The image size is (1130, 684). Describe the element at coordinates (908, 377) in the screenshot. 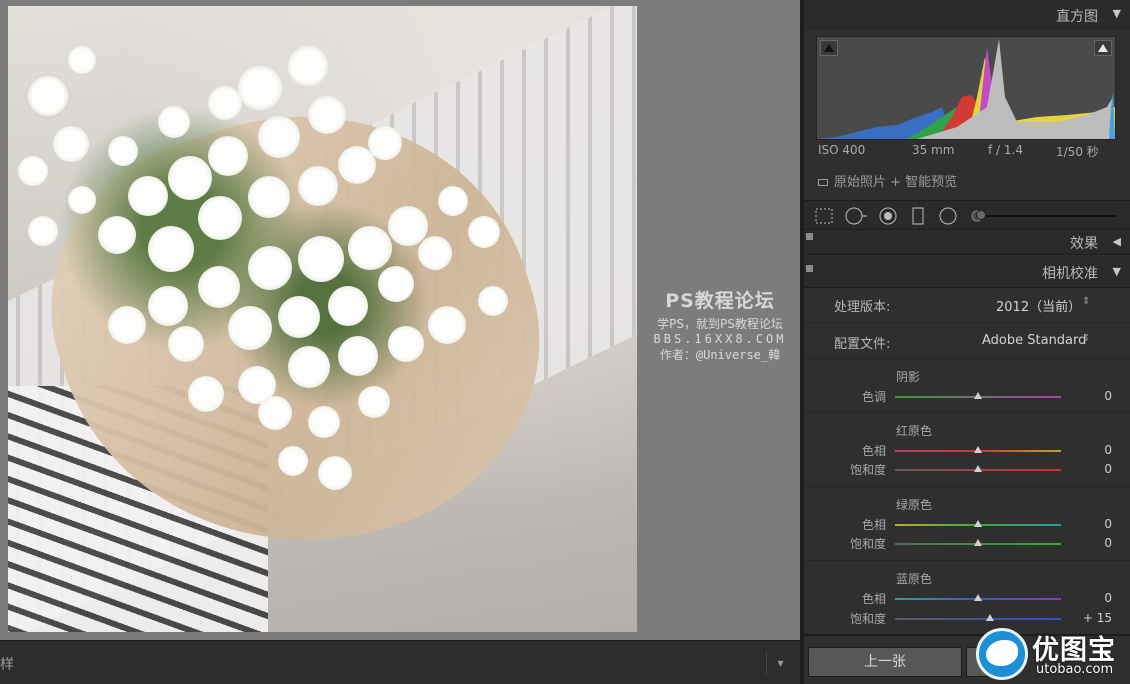

I see `shadows-title: 阴影` at that location.